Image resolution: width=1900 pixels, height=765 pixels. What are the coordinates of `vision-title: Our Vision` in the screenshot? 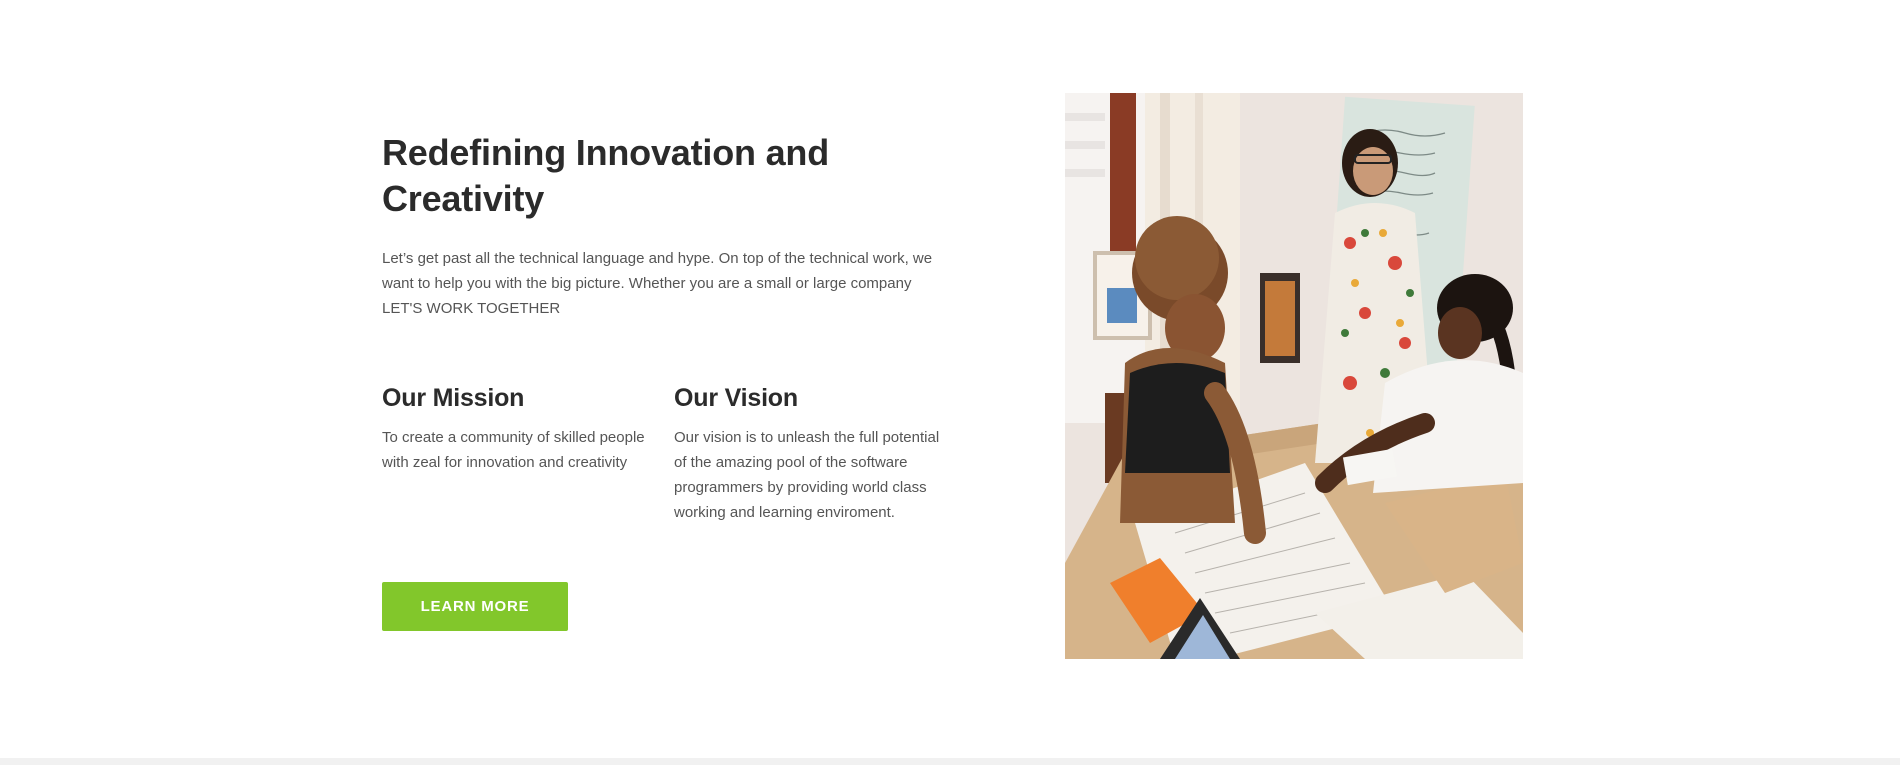 It's located at (736, 398).